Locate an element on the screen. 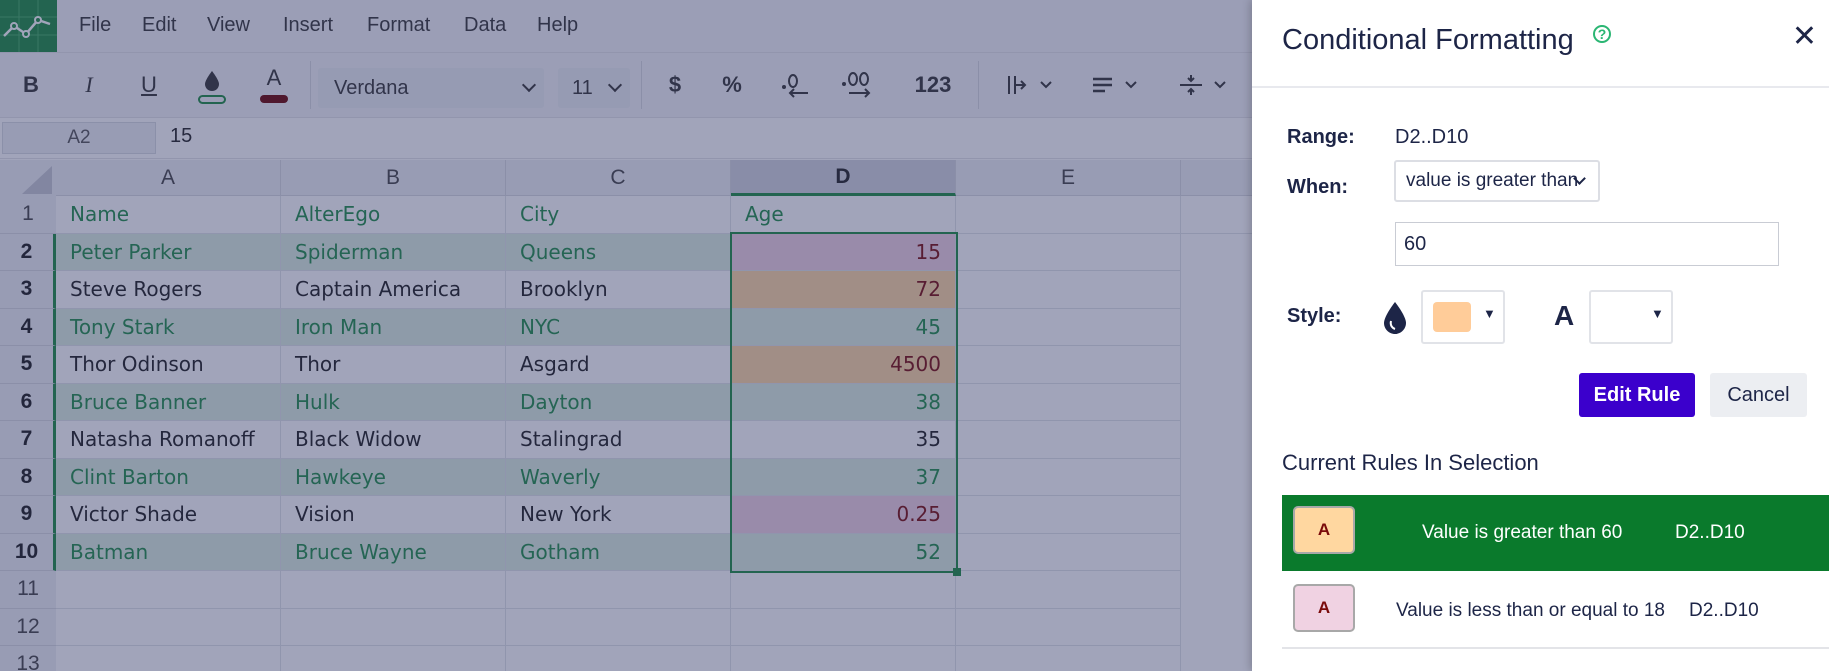  condition-select: value is greater than is located at coordinates (1497, 181).